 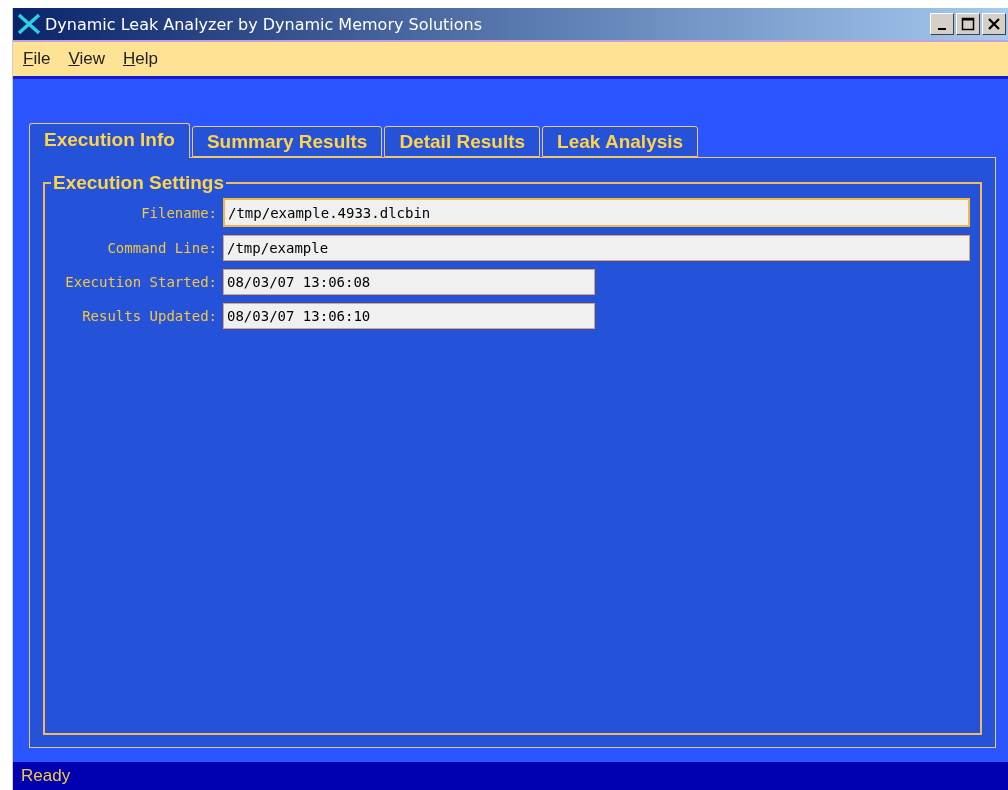 I want to click on field-label: Results Updated:, so click(x=149, y=316).